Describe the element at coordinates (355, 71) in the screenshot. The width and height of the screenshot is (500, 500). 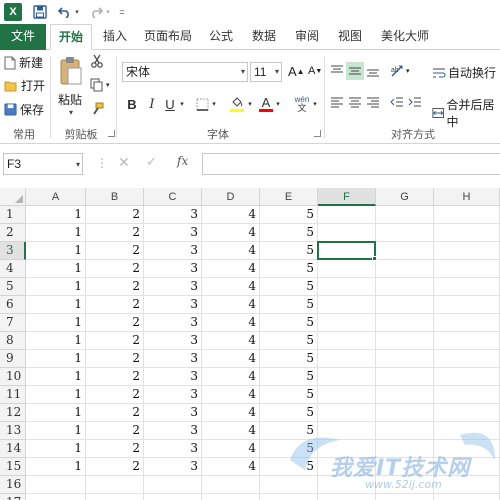
I see `align-middle-button` at that location.